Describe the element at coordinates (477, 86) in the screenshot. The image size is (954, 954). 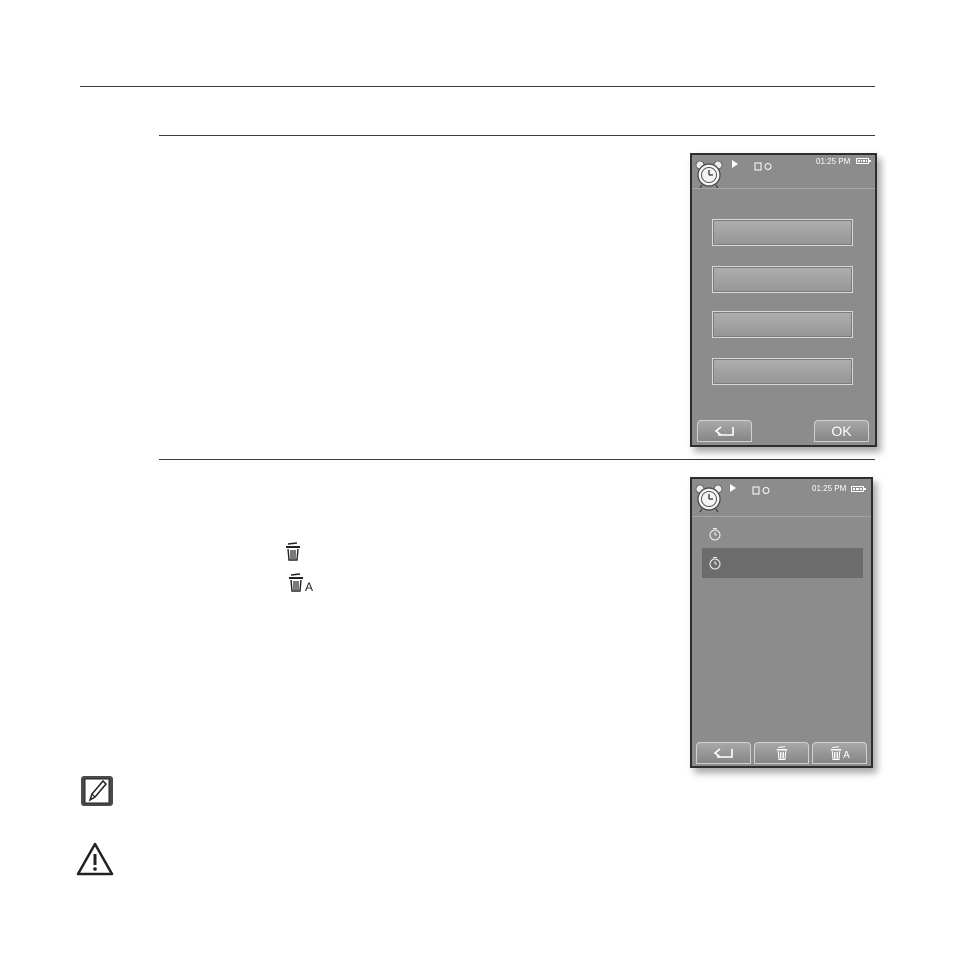
I see `page-header-rule` at that location.